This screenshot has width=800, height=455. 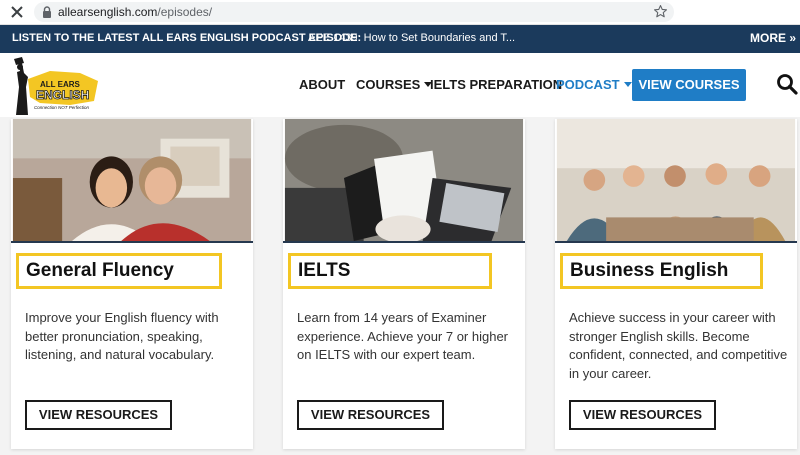 I want to click on general-fluency-photo, so click(x=132, y=181).